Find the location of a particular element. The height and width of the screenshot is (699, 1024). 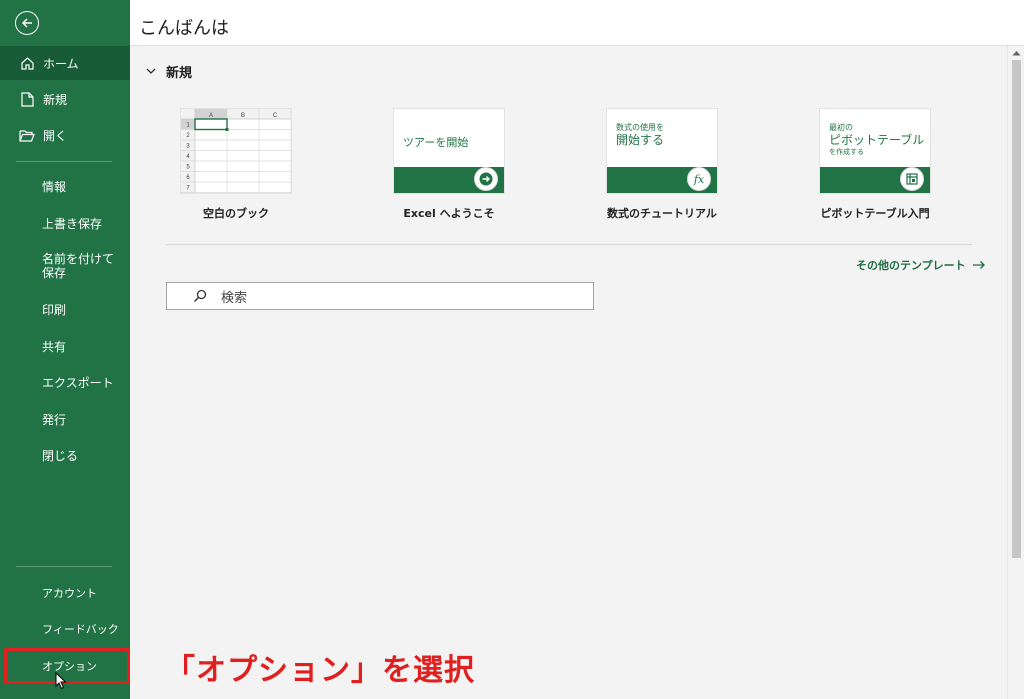

sidebar-item-feedback: フィードバック is located at coordinates (65, 629).